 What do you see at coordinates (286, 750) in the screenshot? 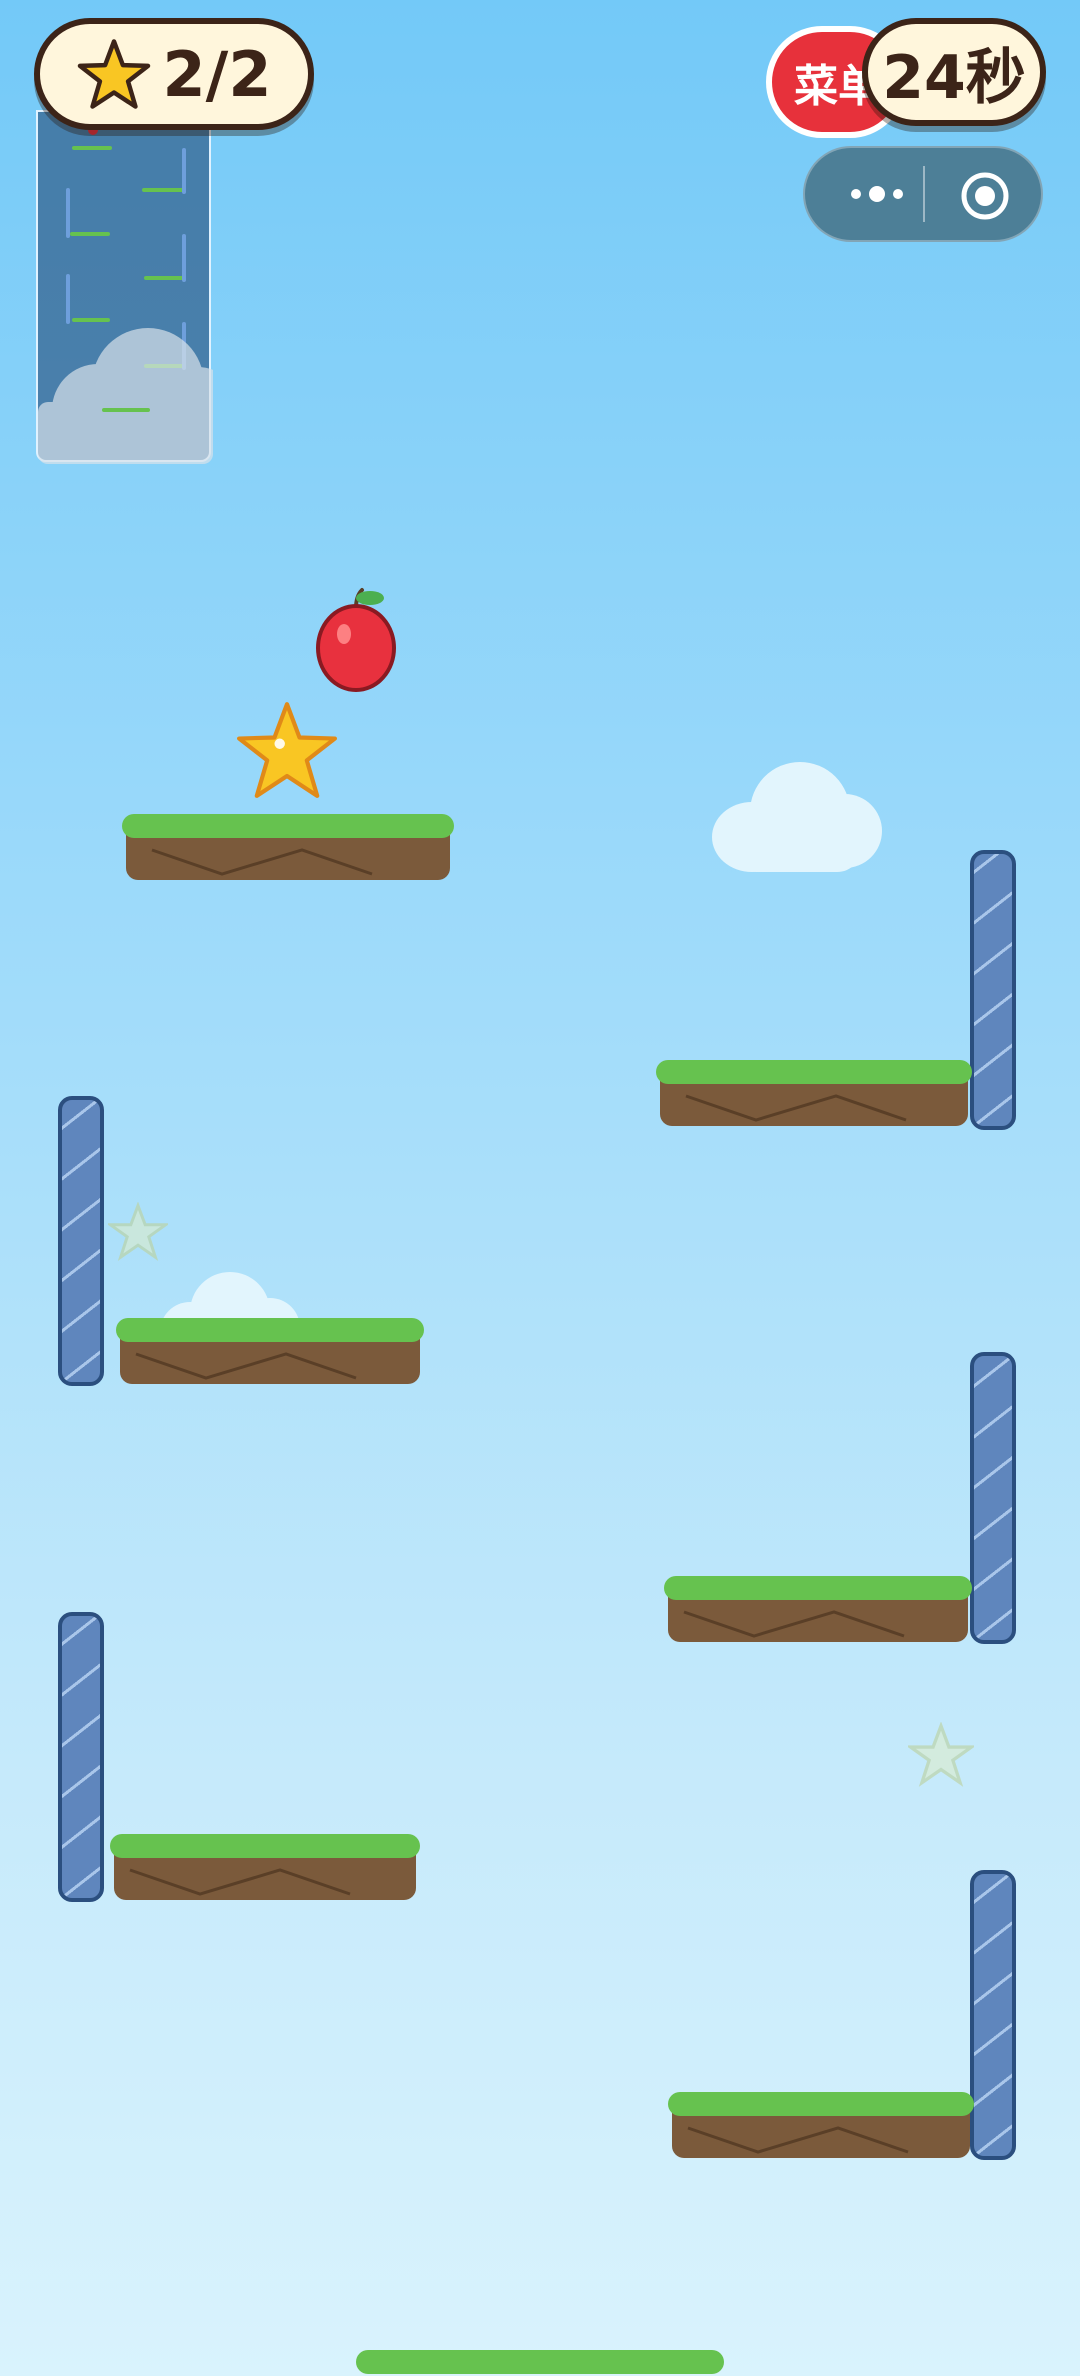
I see `gold-star` at bounding box center [286, 750].